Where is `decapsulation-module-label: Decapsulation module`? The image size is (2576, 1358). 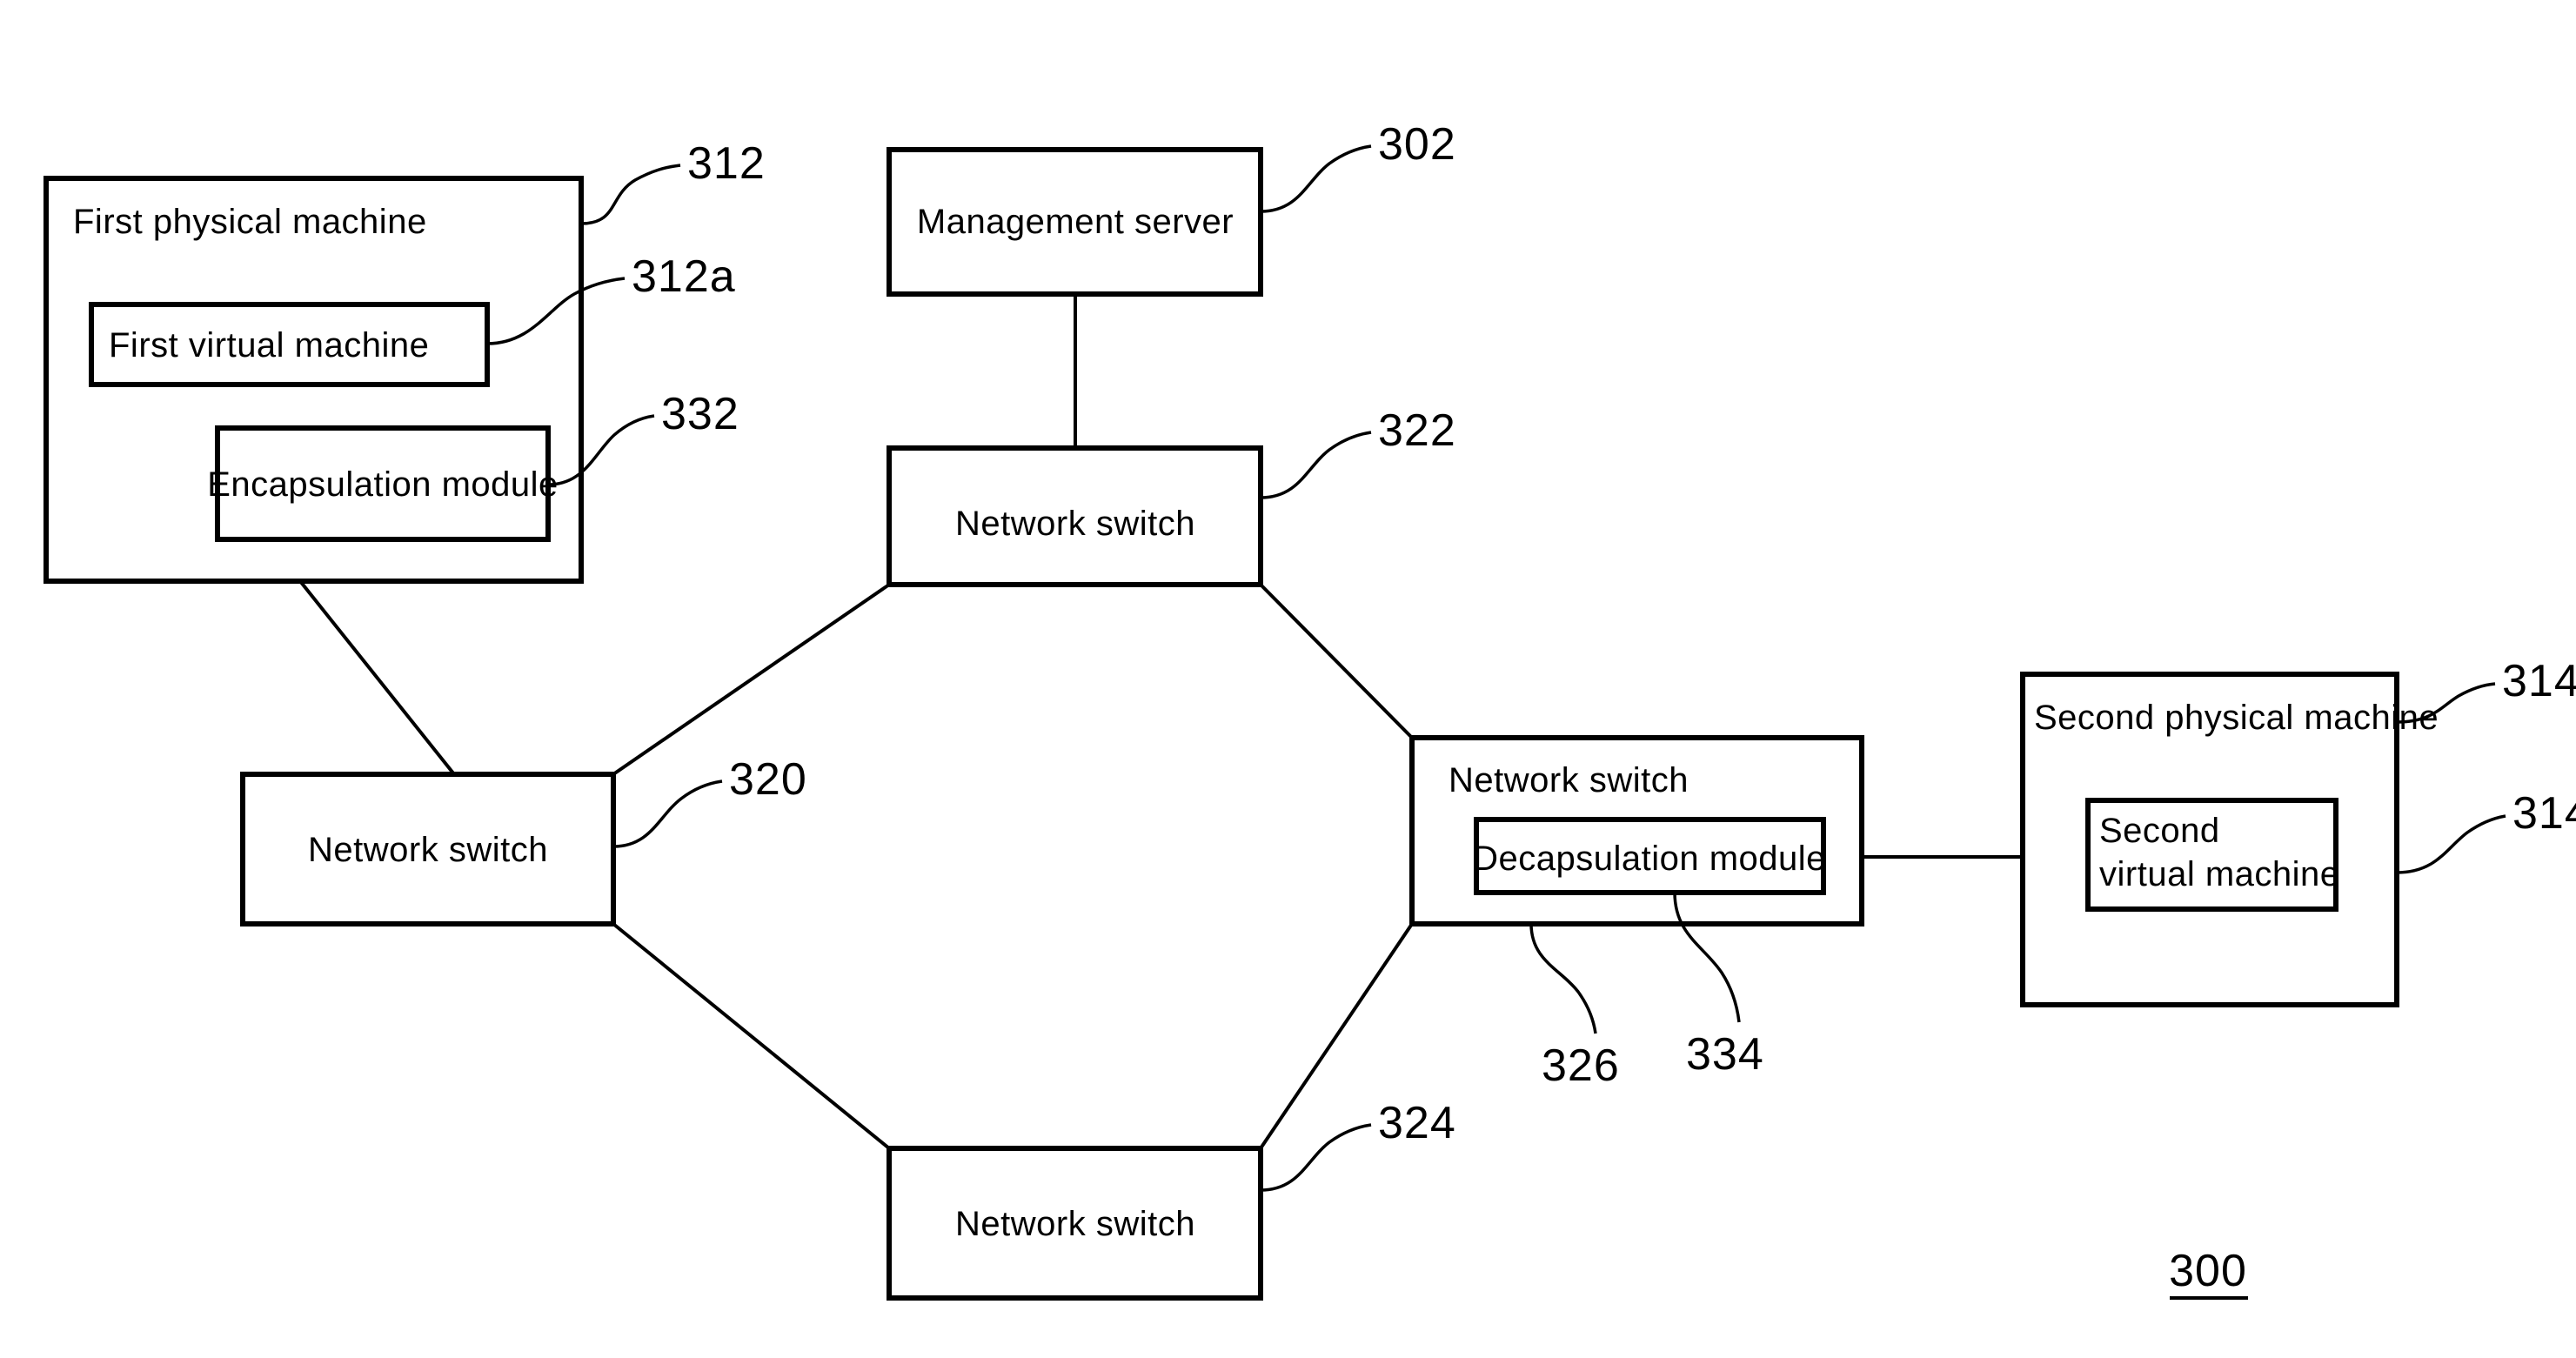
decapsulation-module-label: Decapsulation module is located at coordinates (1649, 859).